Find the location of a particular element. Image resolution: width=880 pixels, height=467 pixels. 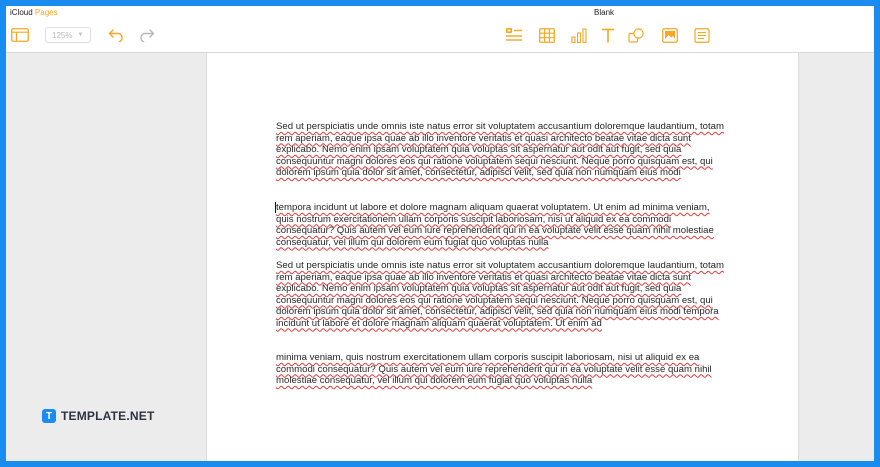

app-name: iCloud is located at coordinates (21, 12).